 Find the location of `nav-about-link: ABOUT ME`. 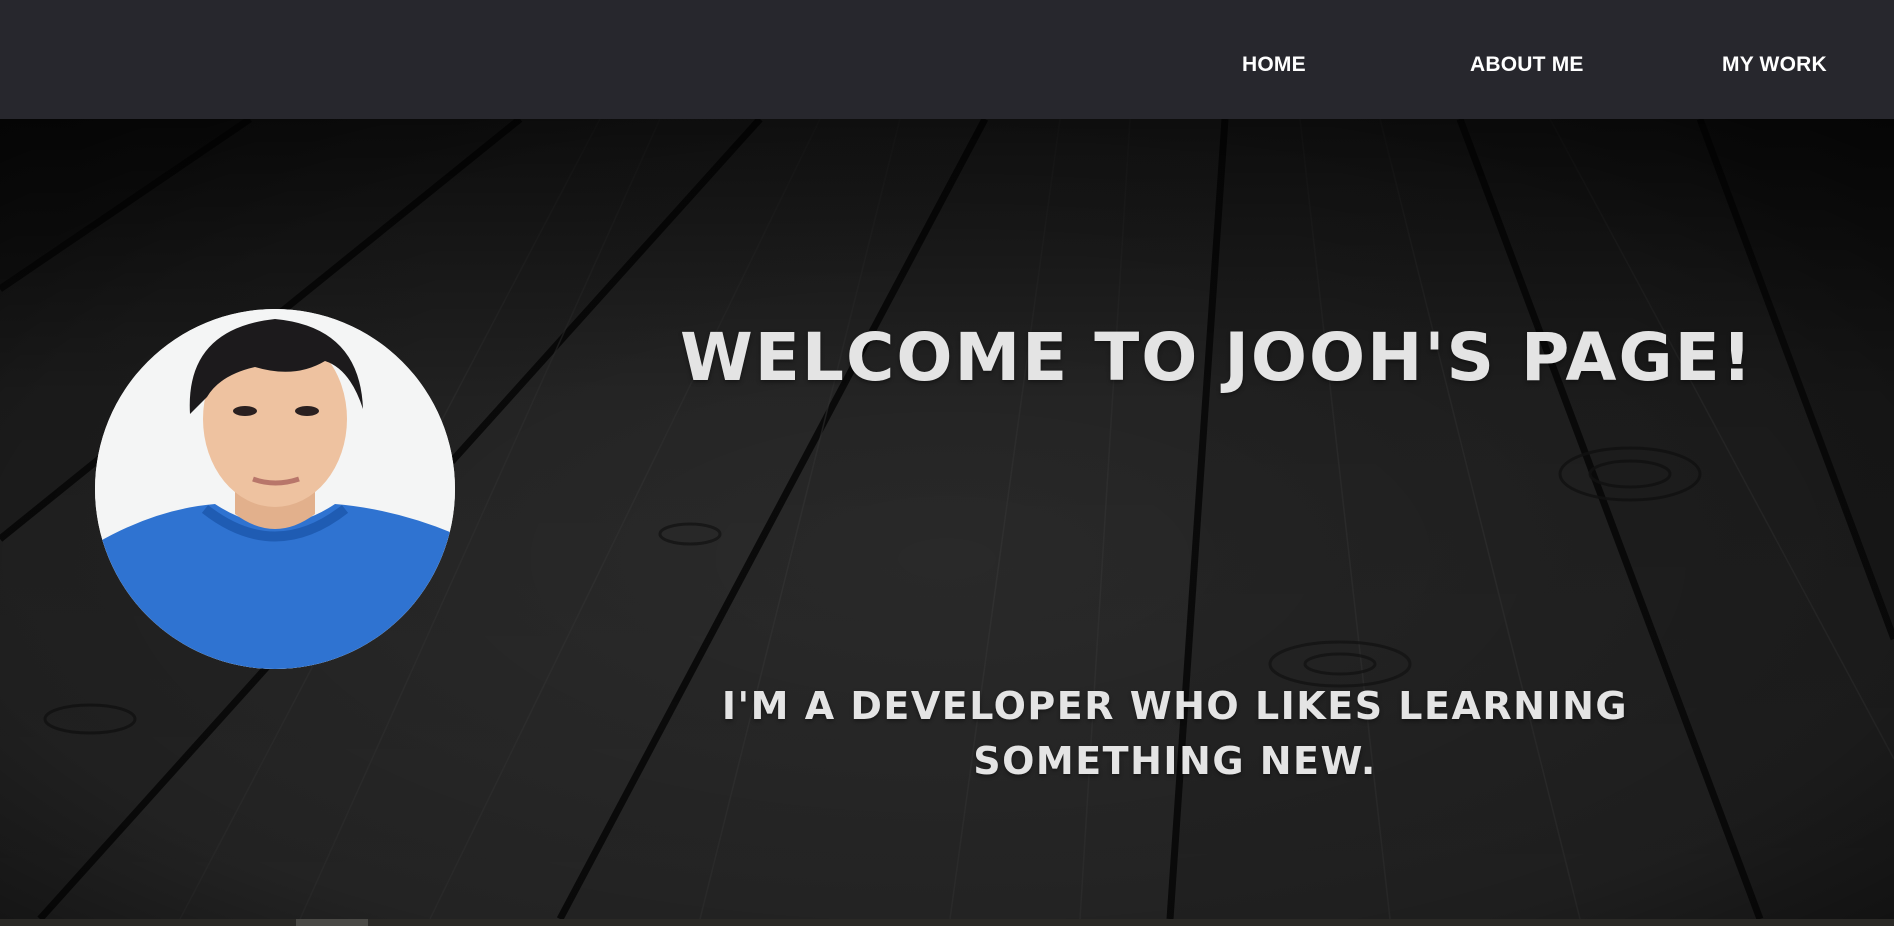

nav-about-link: ABOUT ME is located at coordinates (1527, 65).